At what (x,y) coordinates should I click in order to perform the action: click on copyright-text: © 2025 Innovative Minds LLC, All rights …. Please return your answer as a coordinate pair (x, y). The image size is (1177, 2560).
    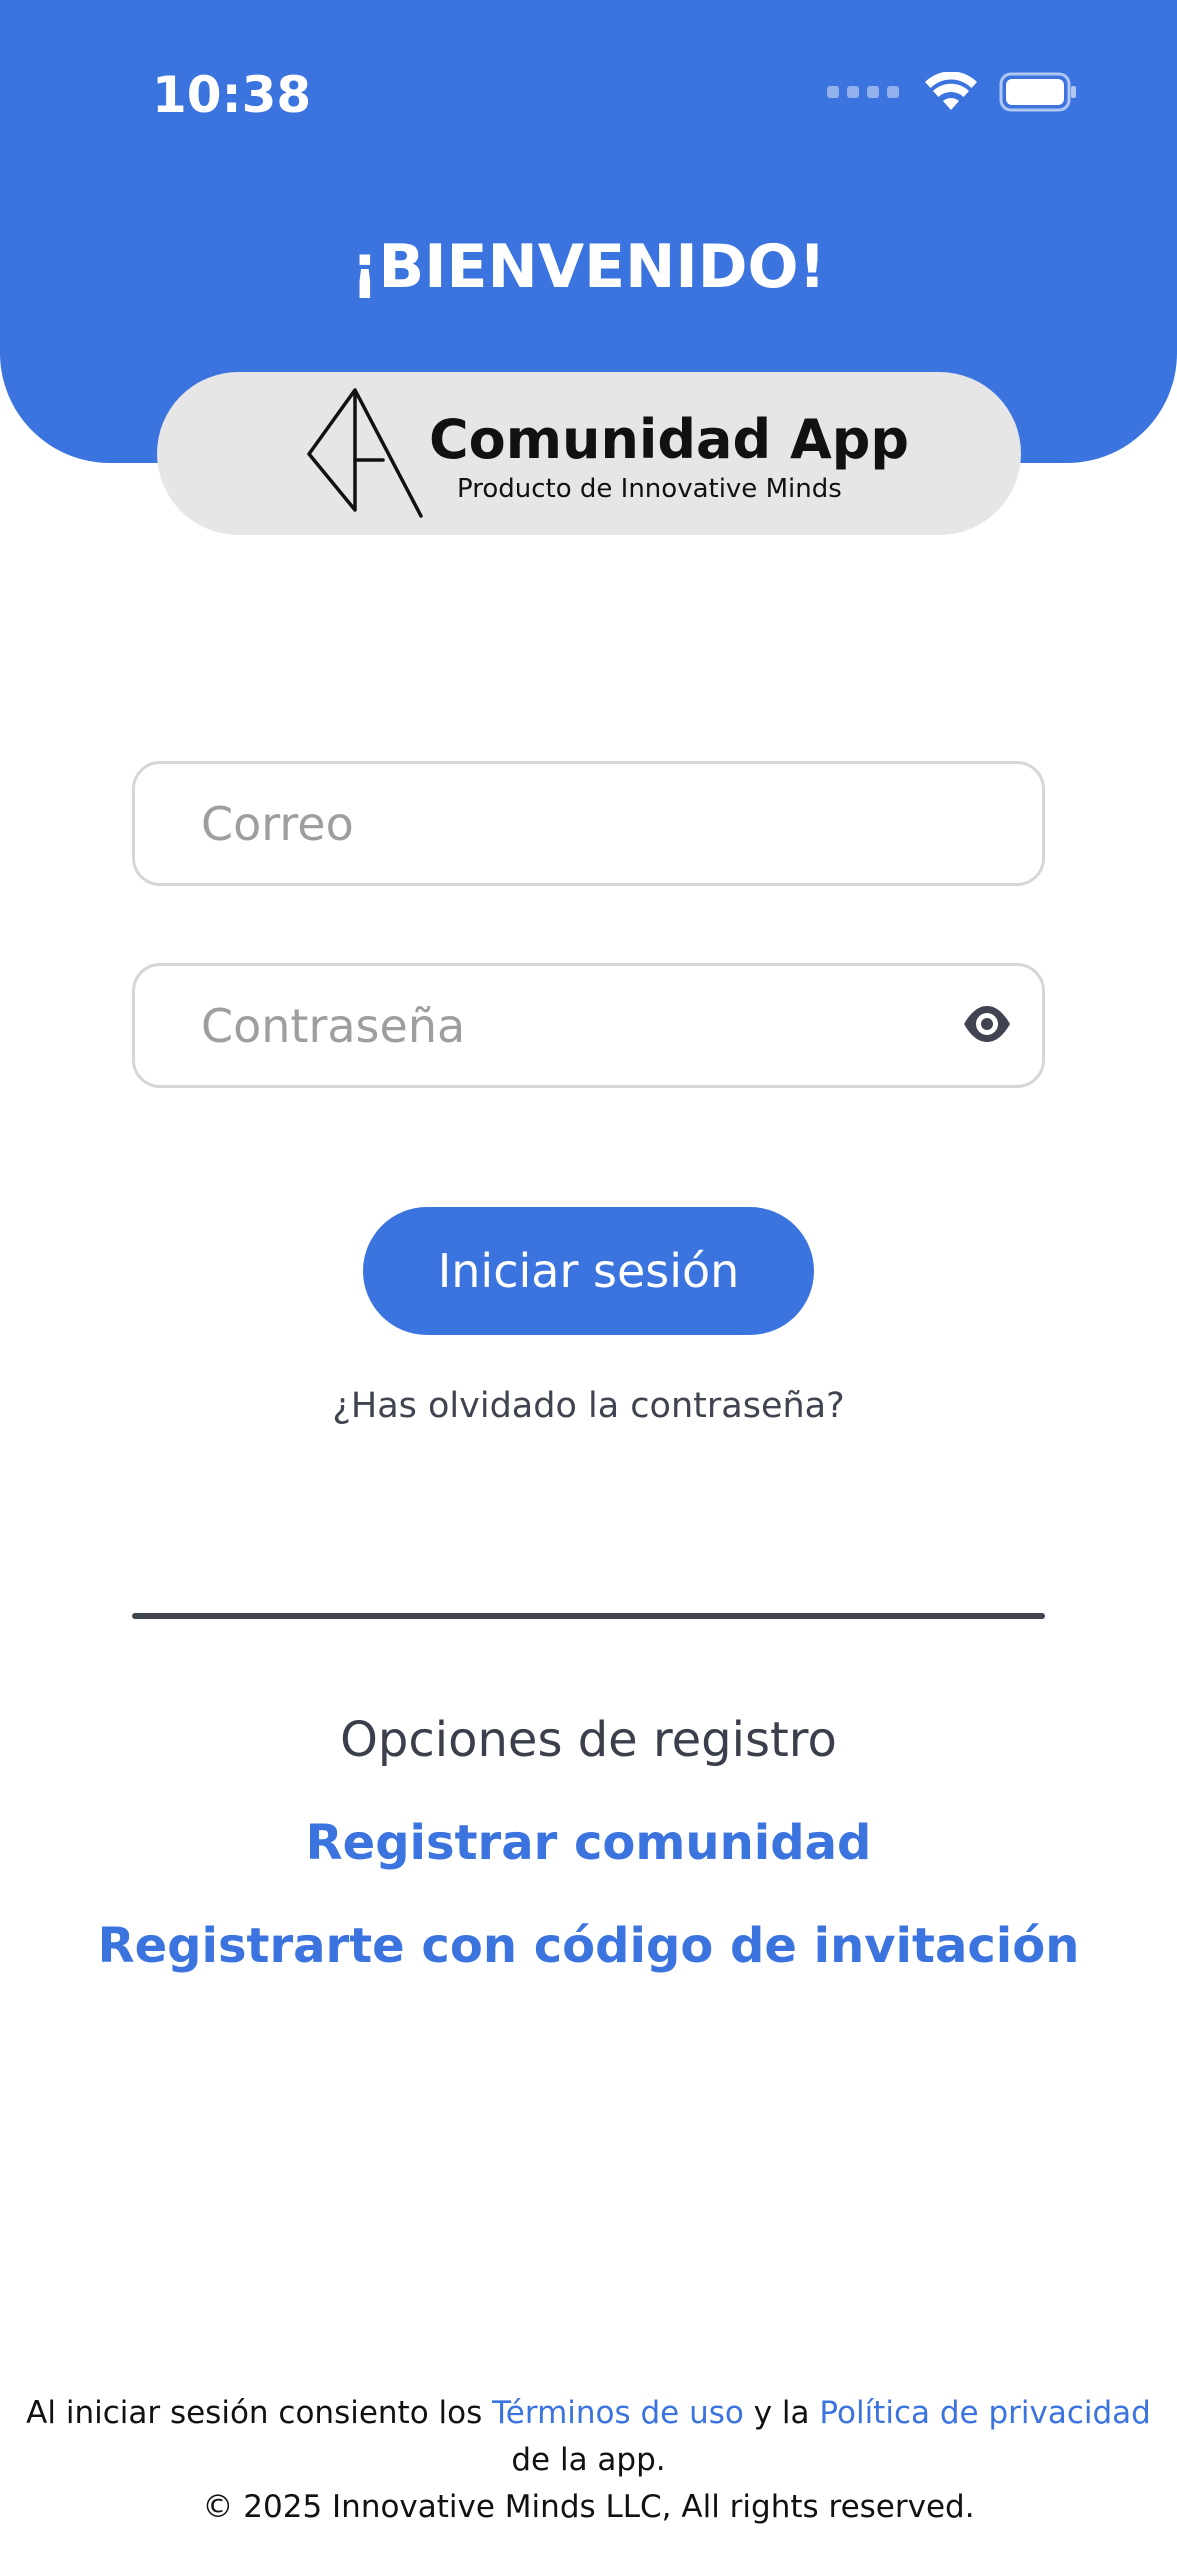
    Looking at the image, I should click on (588, 2507).